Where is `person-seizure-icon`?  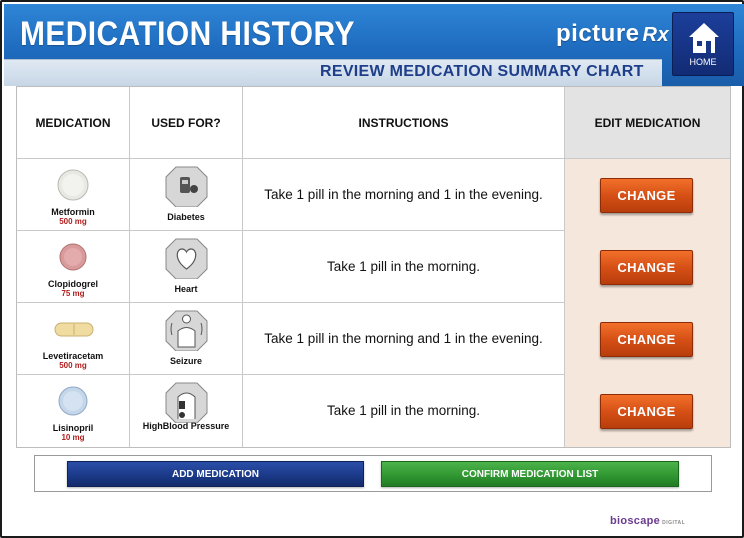 person-seizure-icon is located at coordinates (186, 330).